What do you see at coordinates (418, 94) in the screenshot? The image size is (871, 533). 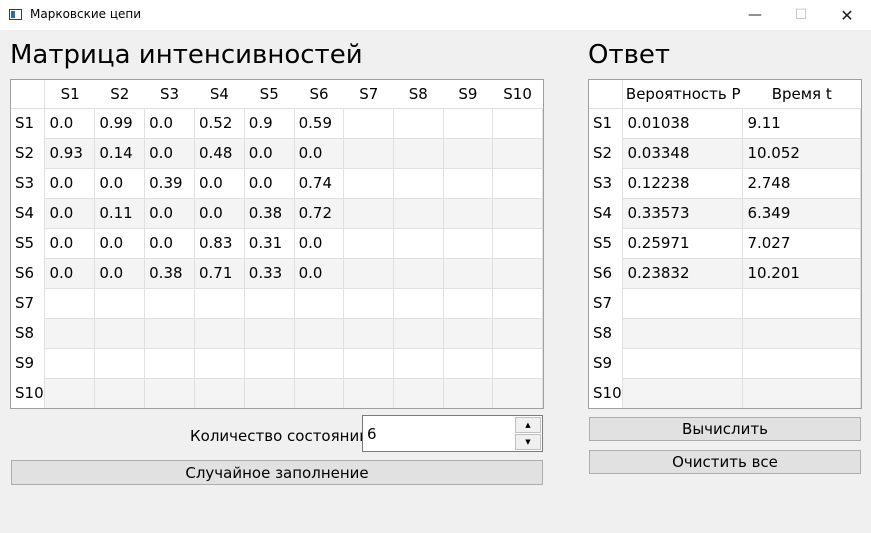 I see `matrix-column-header: S8` at bounding box center [418, 94].